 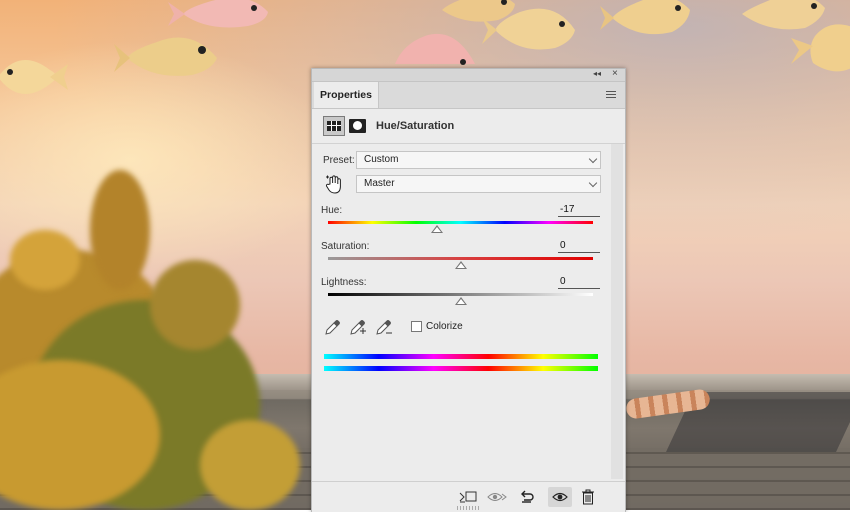 I want to click on eyedropper-minus-icon, so click(x=384, y=327).